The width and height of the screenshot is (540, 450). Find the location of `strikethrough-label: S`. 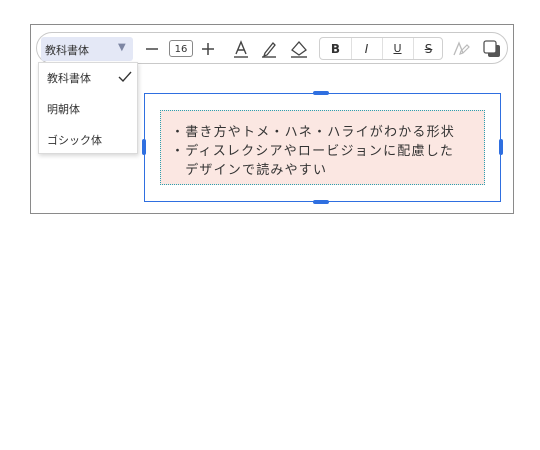

strikethrough-label: S is located at coordinates (428, 48).